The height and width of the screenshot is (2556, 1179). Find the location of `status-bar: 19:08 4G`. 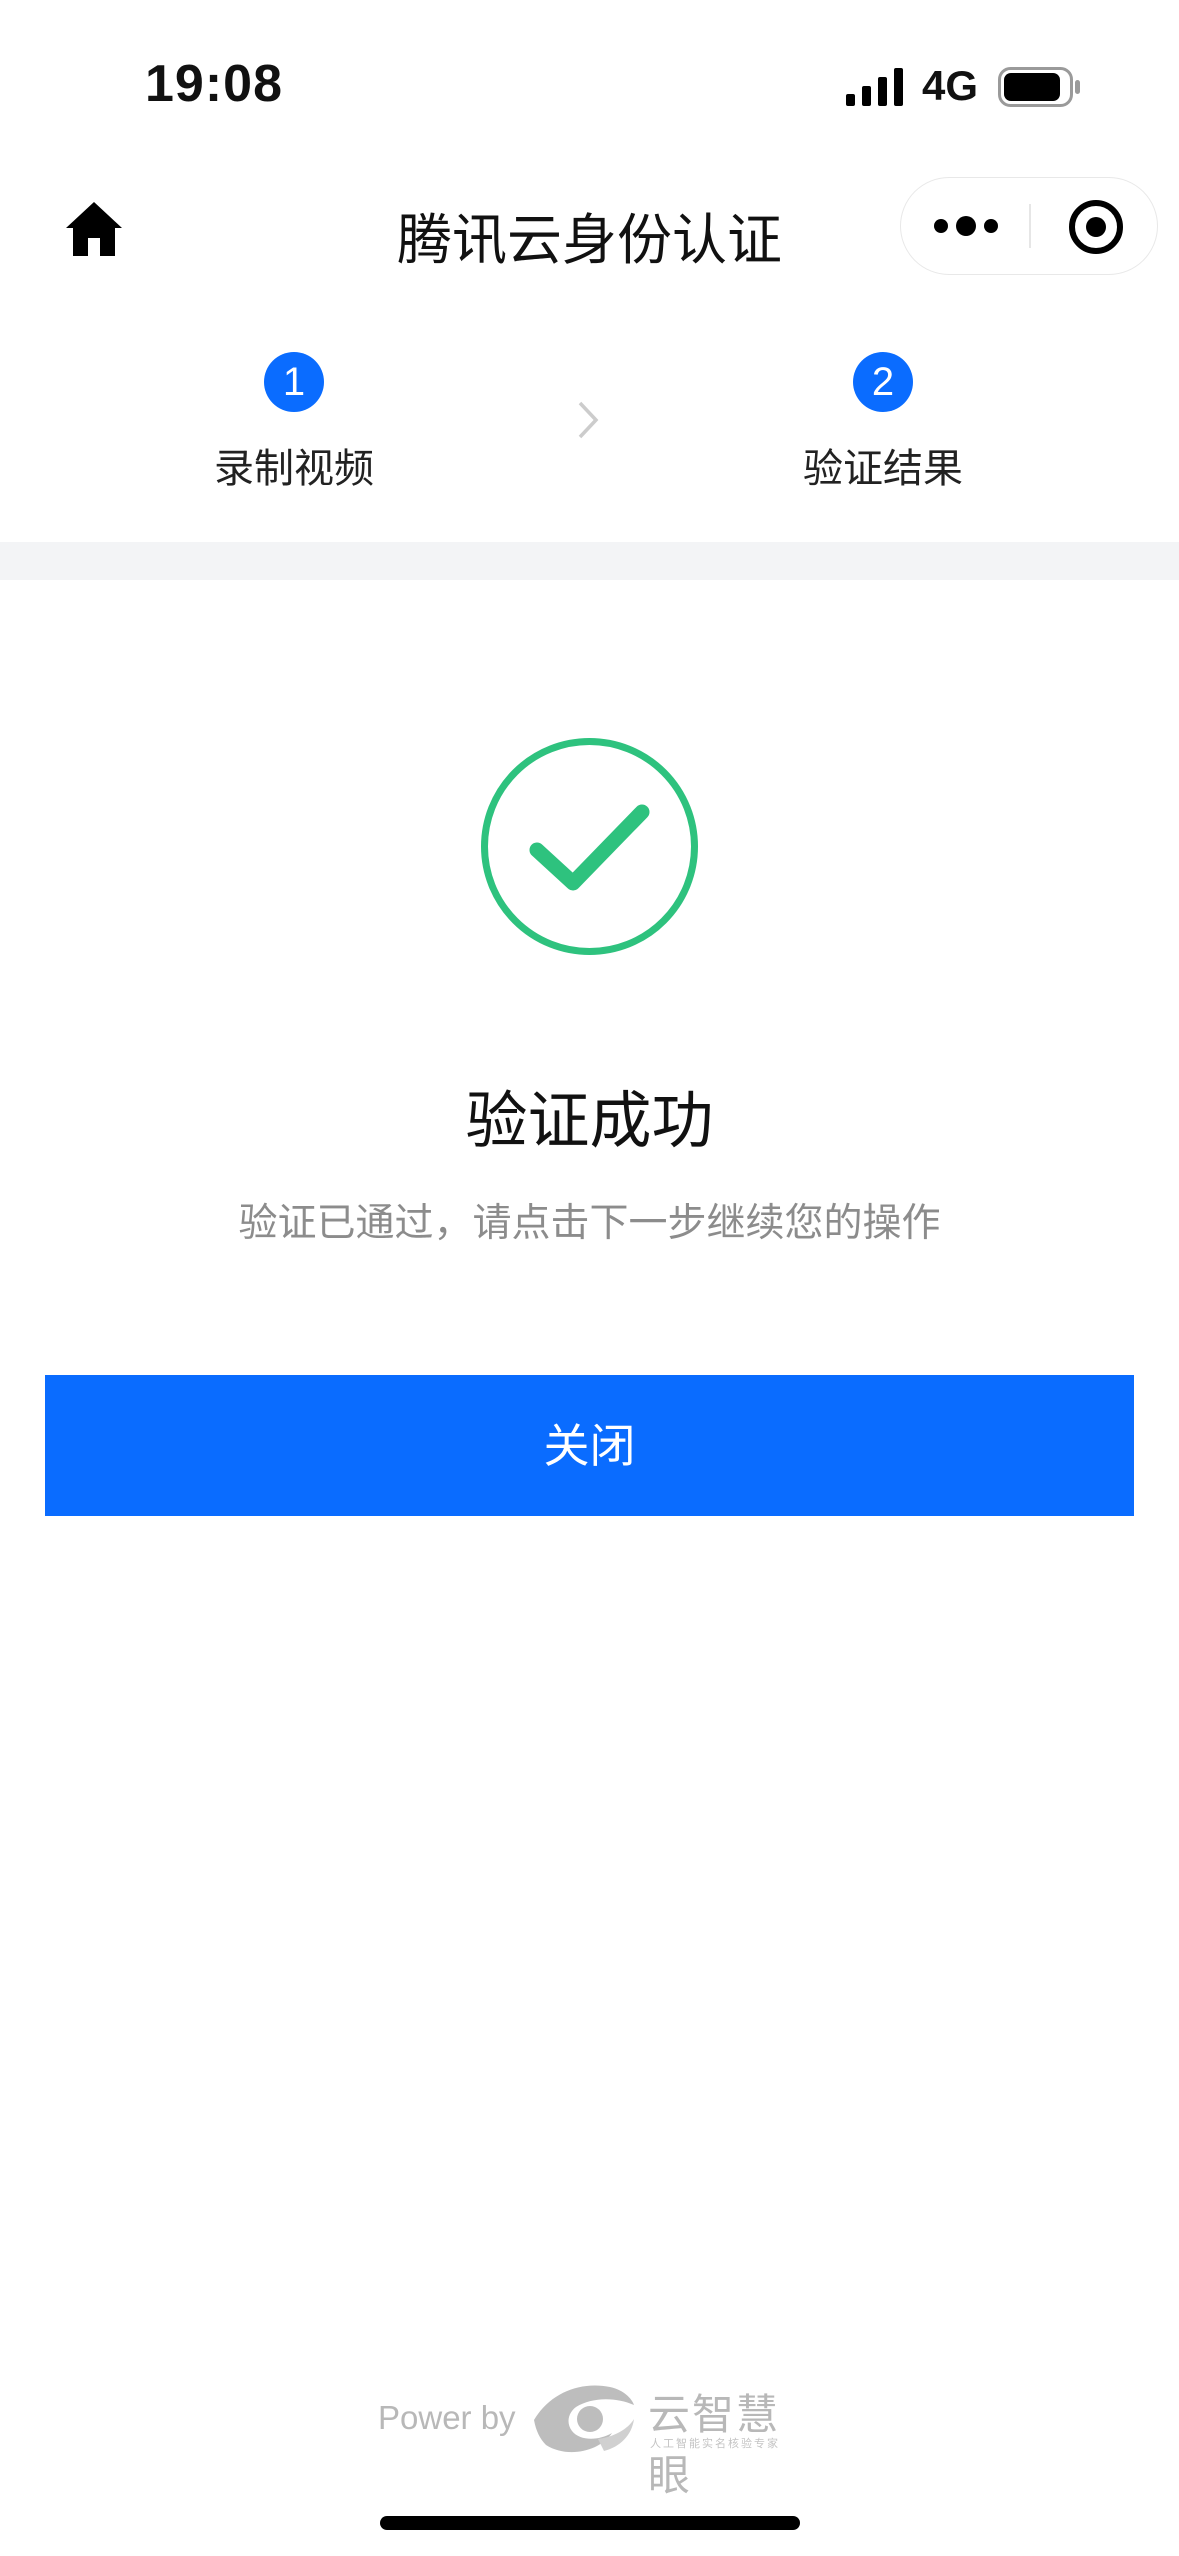

status-bar: 19:08 4G is located at coordinates (589, 87).